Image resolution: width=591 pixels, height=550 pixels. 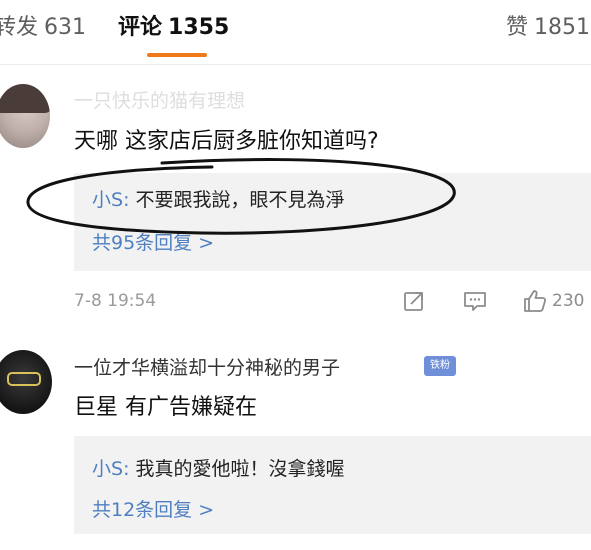 I want to click on tab-comment-count: 1355, so click(x=199, y=27).